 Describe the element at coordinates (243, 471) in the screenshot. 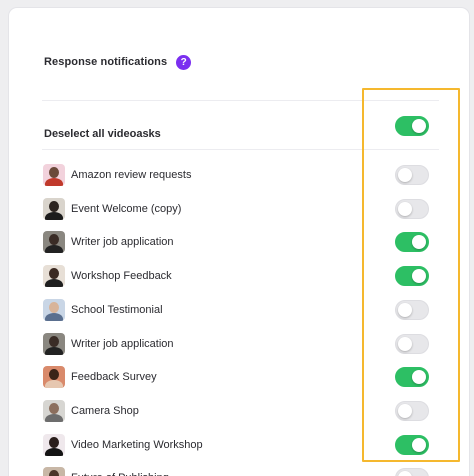

I see `list-item: Future of Publishing` at that location.